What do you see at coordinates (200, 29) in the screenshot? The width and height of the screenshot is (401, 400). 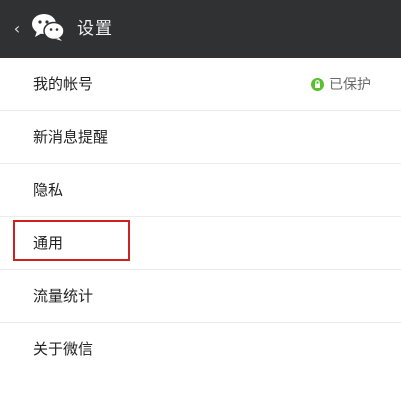 I see `title-bar: ‹ 设置` at bounding box center [200, 29].